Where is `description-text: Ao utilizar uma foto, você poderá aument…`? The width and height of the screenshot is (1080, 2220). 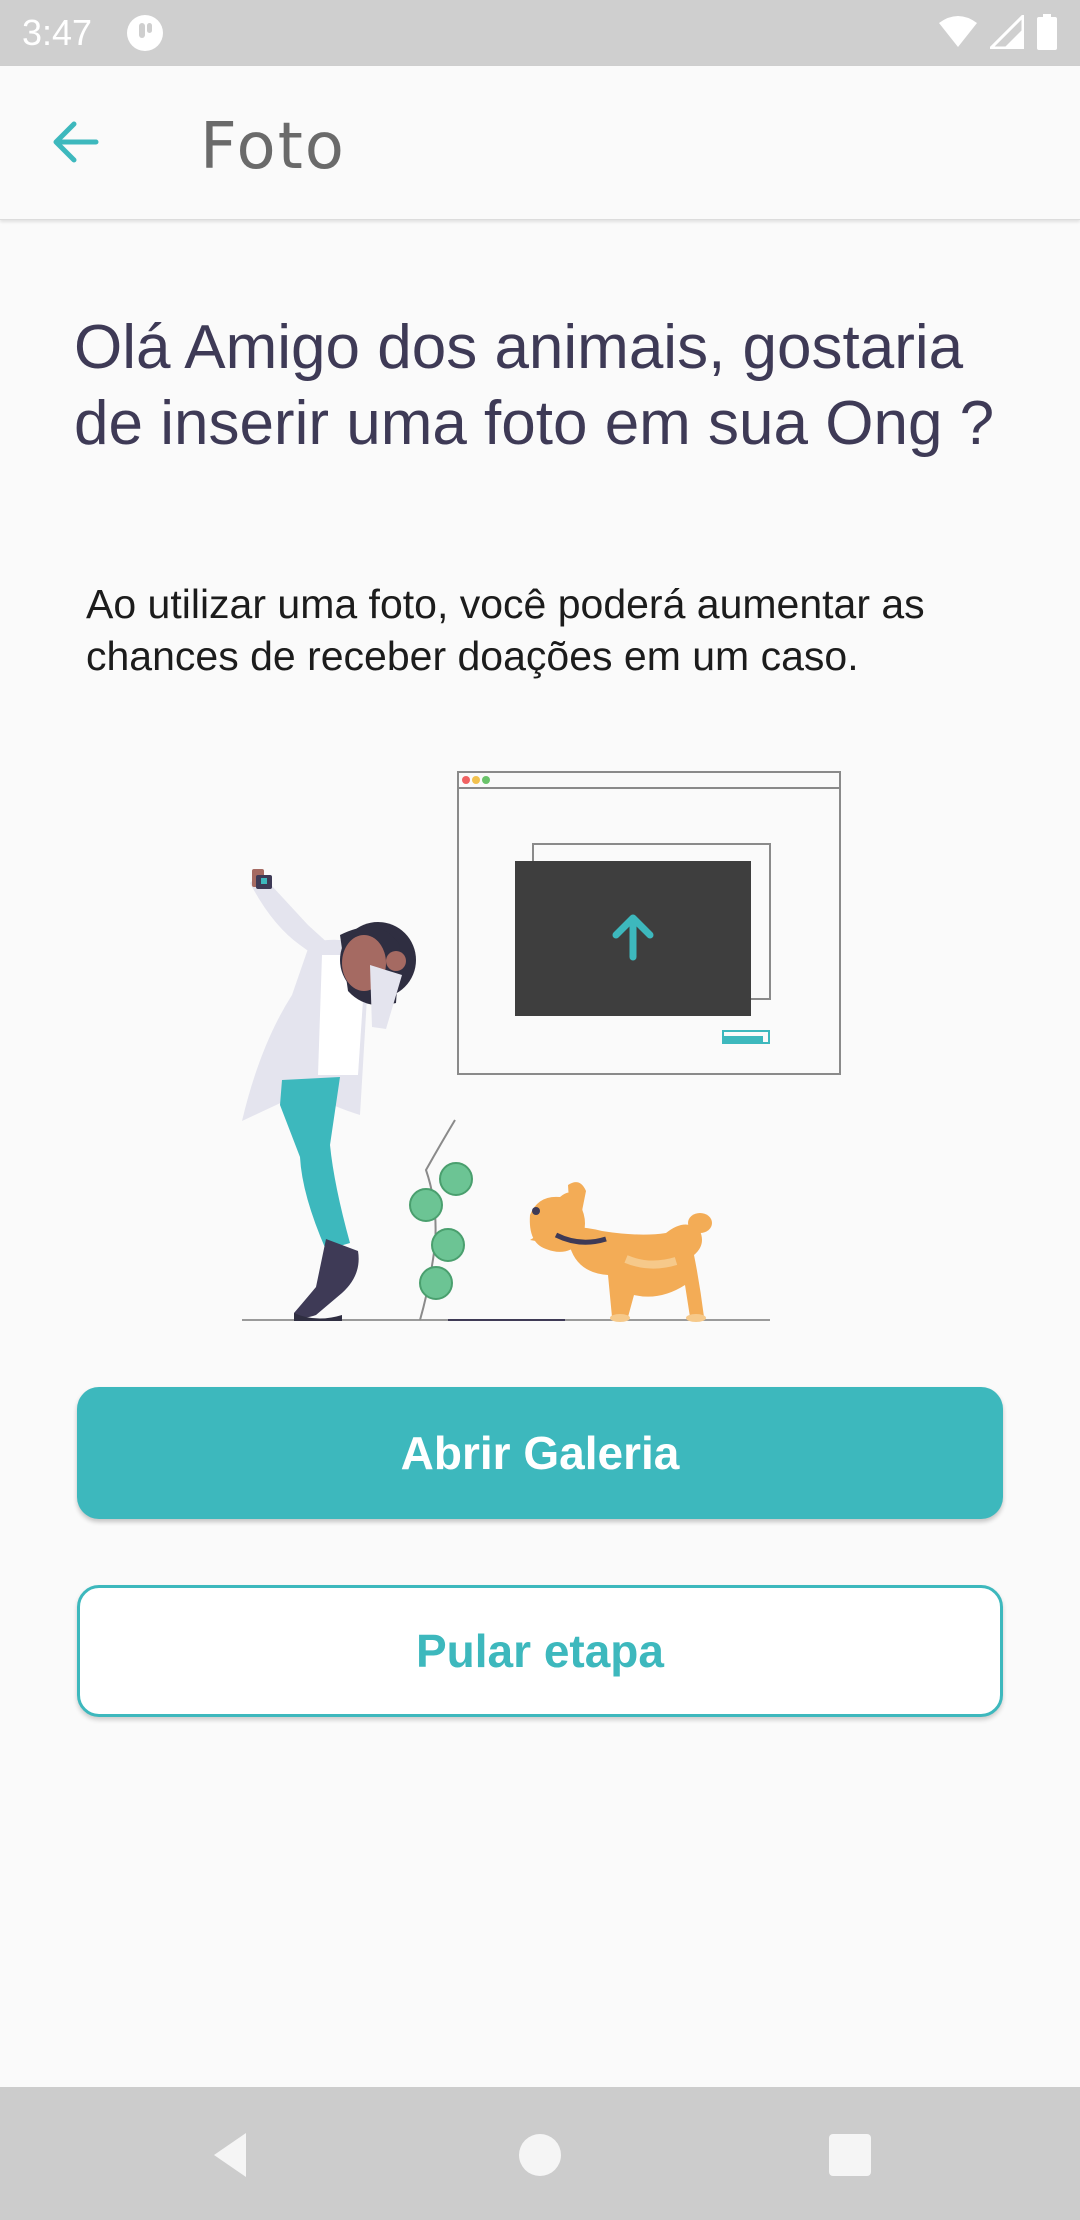
description-text: Ao utilizar uma foto, você poderá aument… is located at coordinates (505, 630).